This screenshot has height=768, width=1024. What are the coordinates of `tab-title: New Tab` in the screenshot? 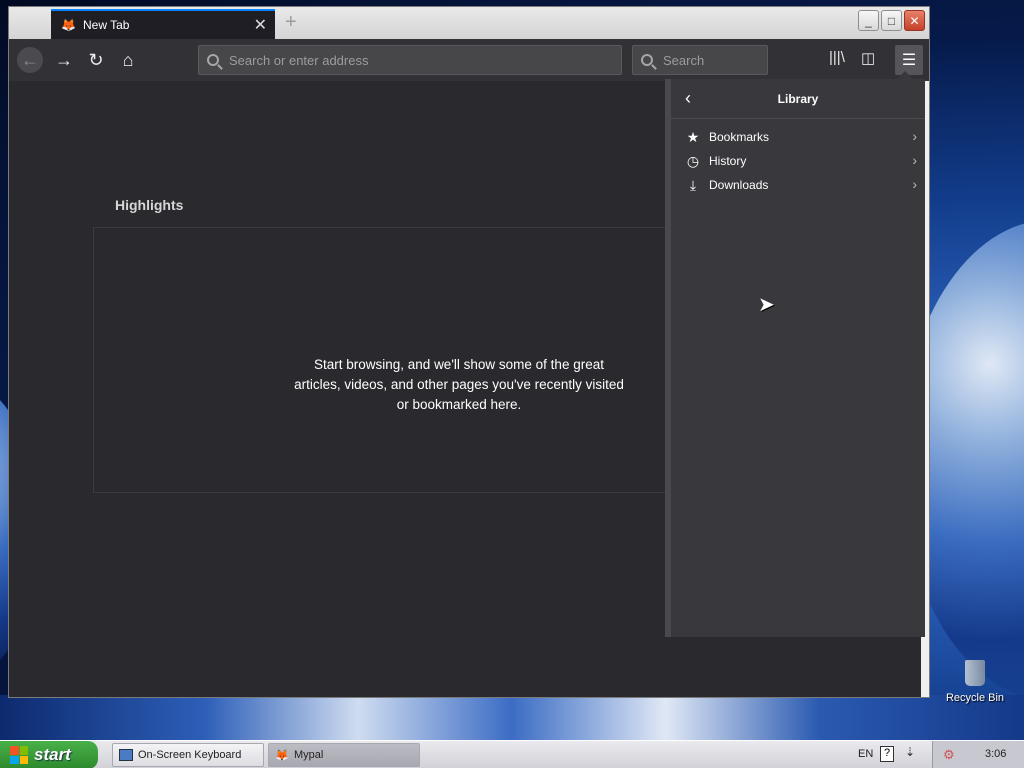 It's located at (106, 25).